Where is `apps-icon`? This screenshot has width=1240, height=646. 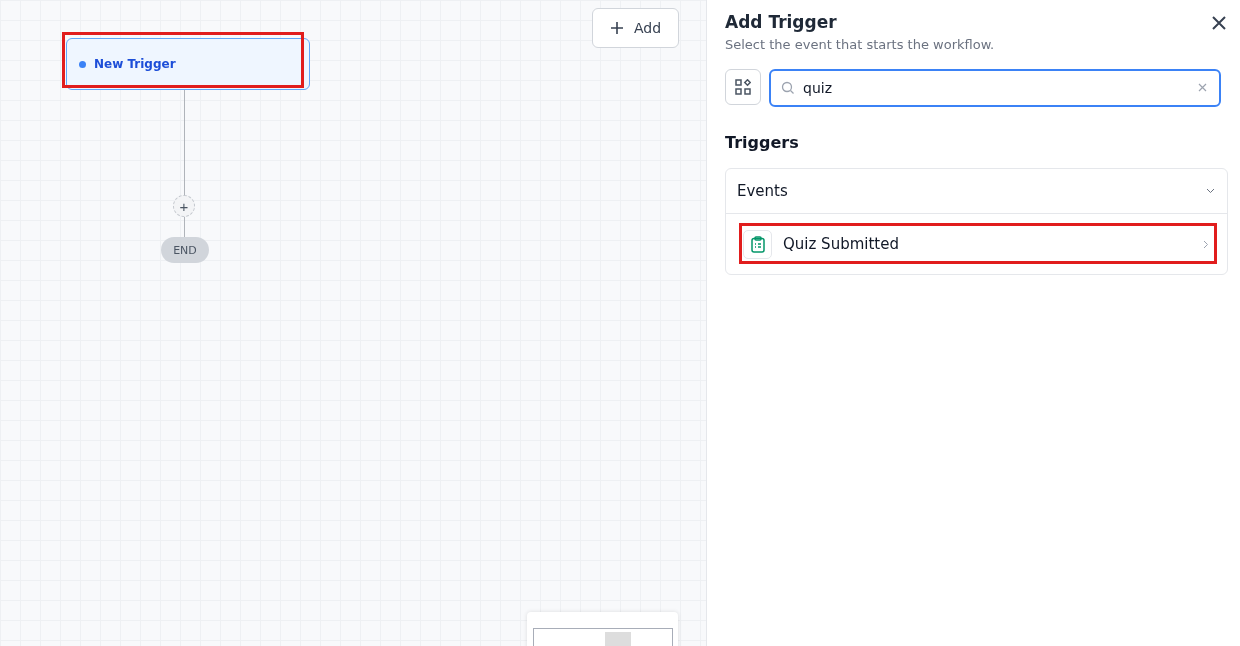 apps-icon is located at coordinates (743, 87).